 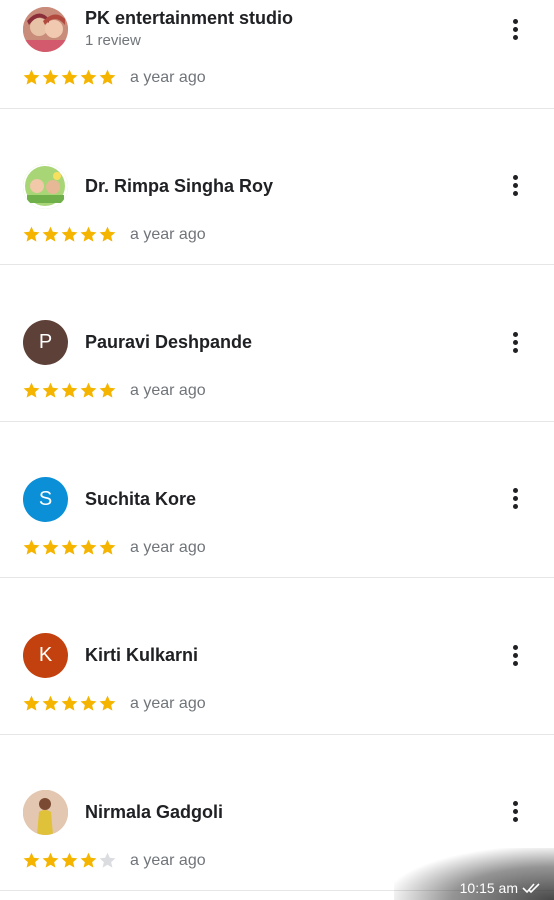 I want to click on reviewer-name: Dr. Rimpa Singha Roy, so click(x=179, y=186).